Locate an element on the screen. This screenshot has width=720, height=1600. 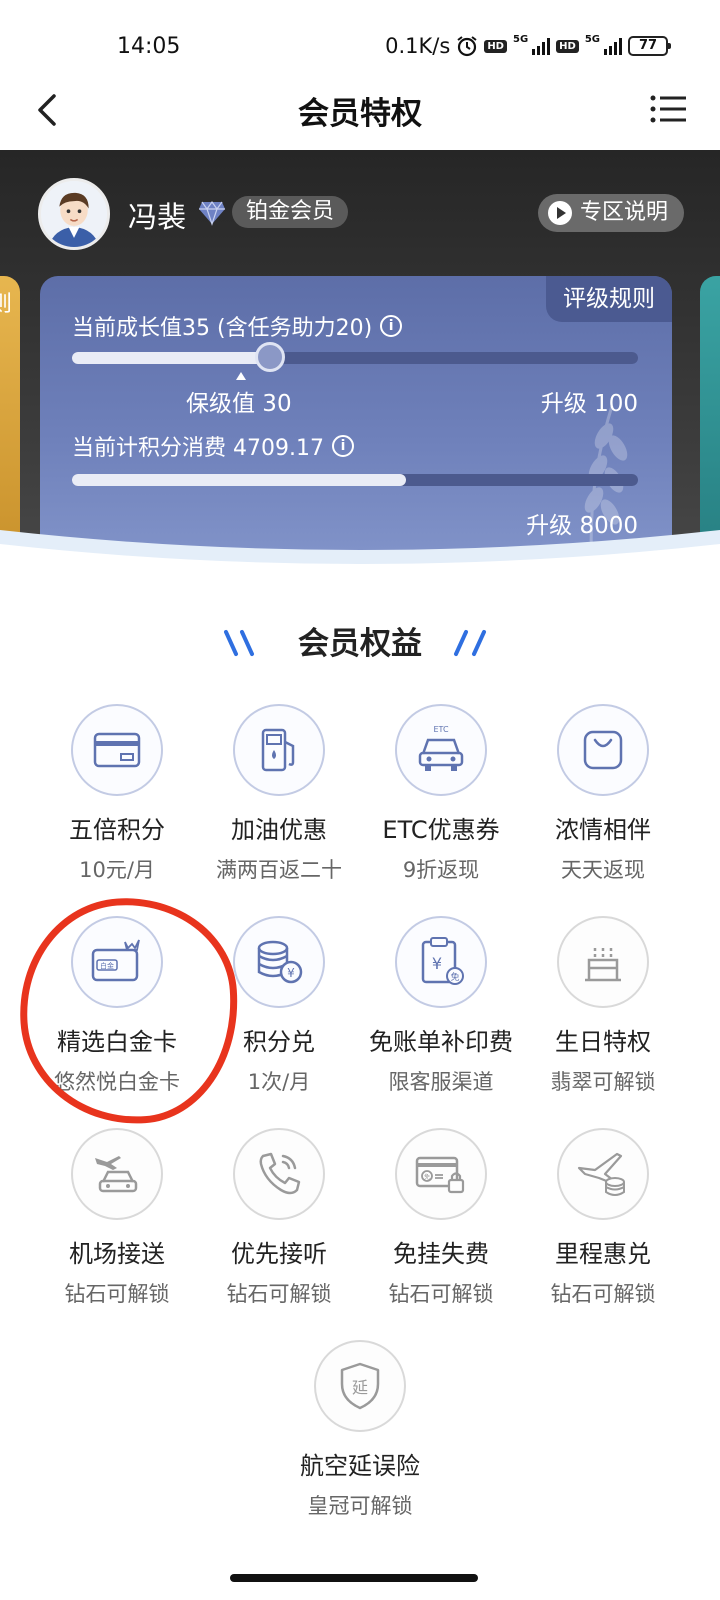
airport-car-icon is located at coordinates (116, 1174).